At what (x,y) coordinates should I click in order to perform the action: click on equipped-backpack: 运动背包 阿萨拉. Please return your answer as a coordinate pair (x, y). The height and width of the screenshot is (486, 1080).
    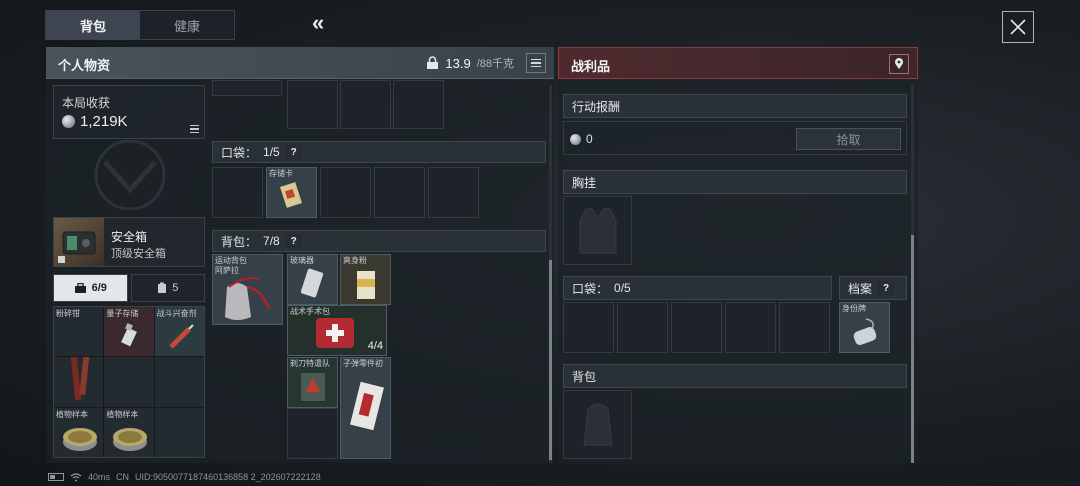
    Looking at the image, I should click on (247, 289).